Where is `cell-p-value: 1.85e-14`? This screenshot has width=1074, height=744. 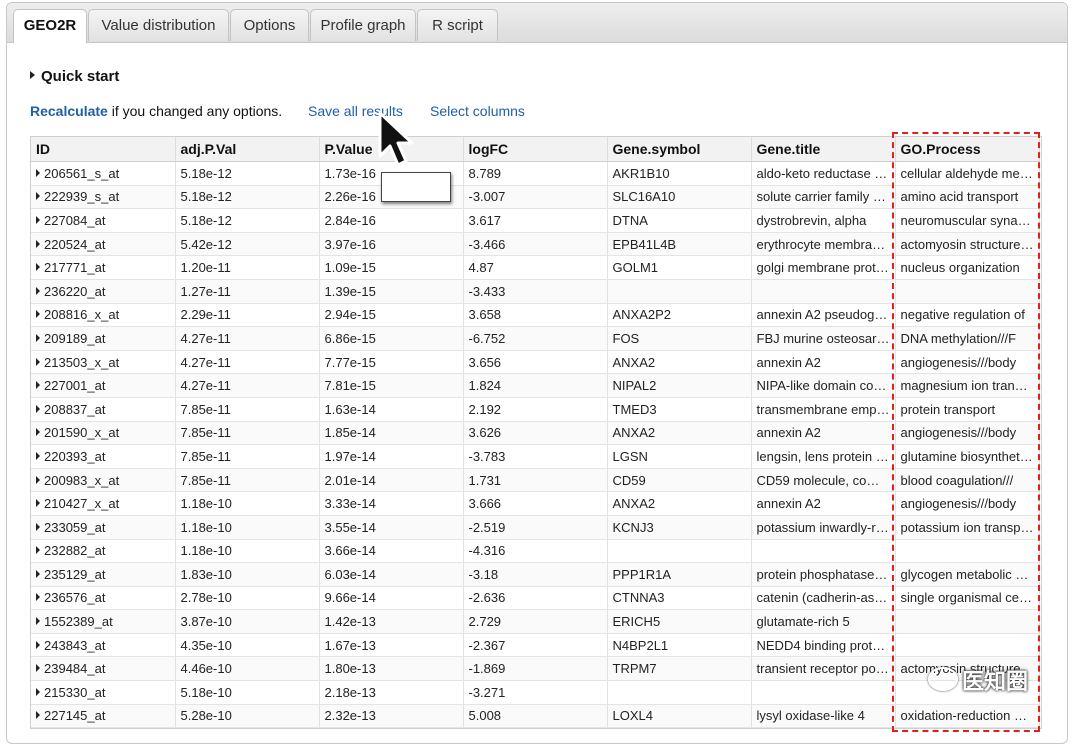
cell-p-value: 1.85e-14 is located at coordinates (391, 433).